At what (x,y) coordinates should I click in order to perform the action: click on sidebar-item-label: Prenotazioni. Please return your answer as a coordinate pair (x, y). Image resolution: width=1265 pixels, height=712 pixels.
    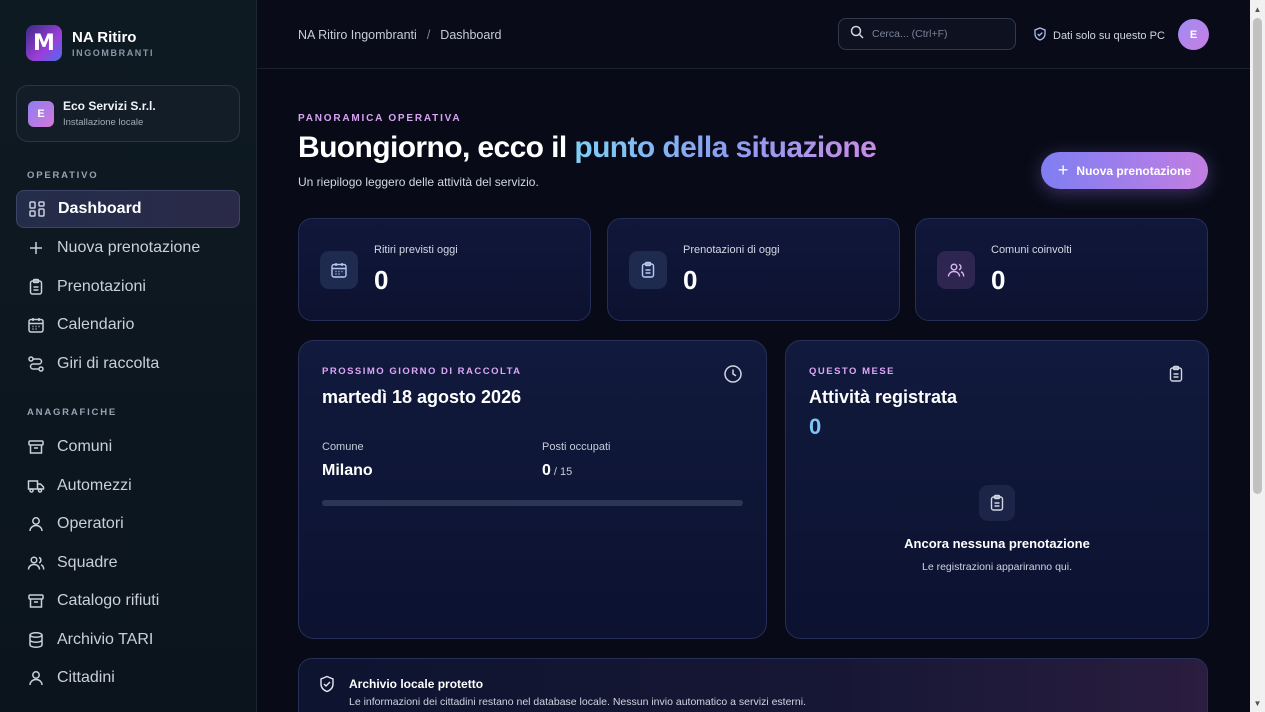
    Looking at the image, I should click on (101, 286).